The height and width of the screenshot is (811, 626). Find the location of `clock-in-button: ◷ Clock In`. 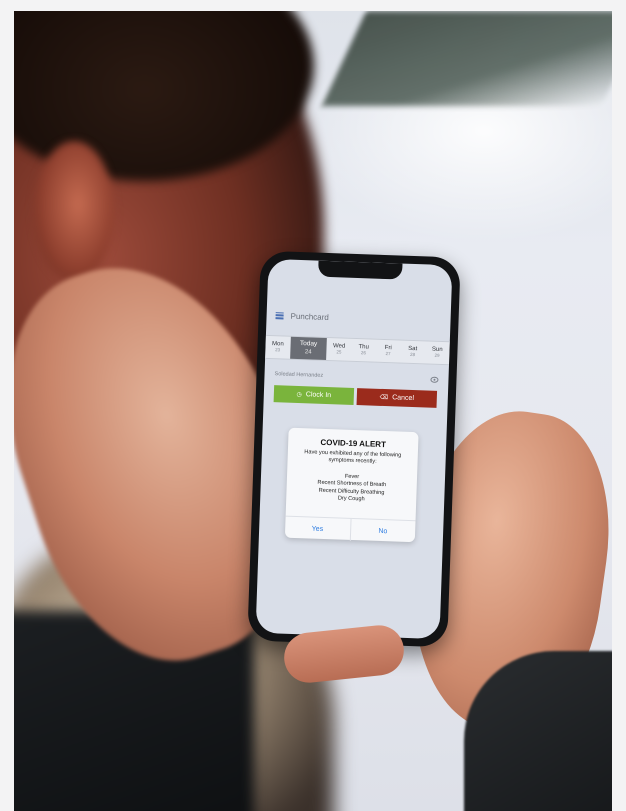

clock-in-button: ◷ Clock In is located at coordinates (314, 395).